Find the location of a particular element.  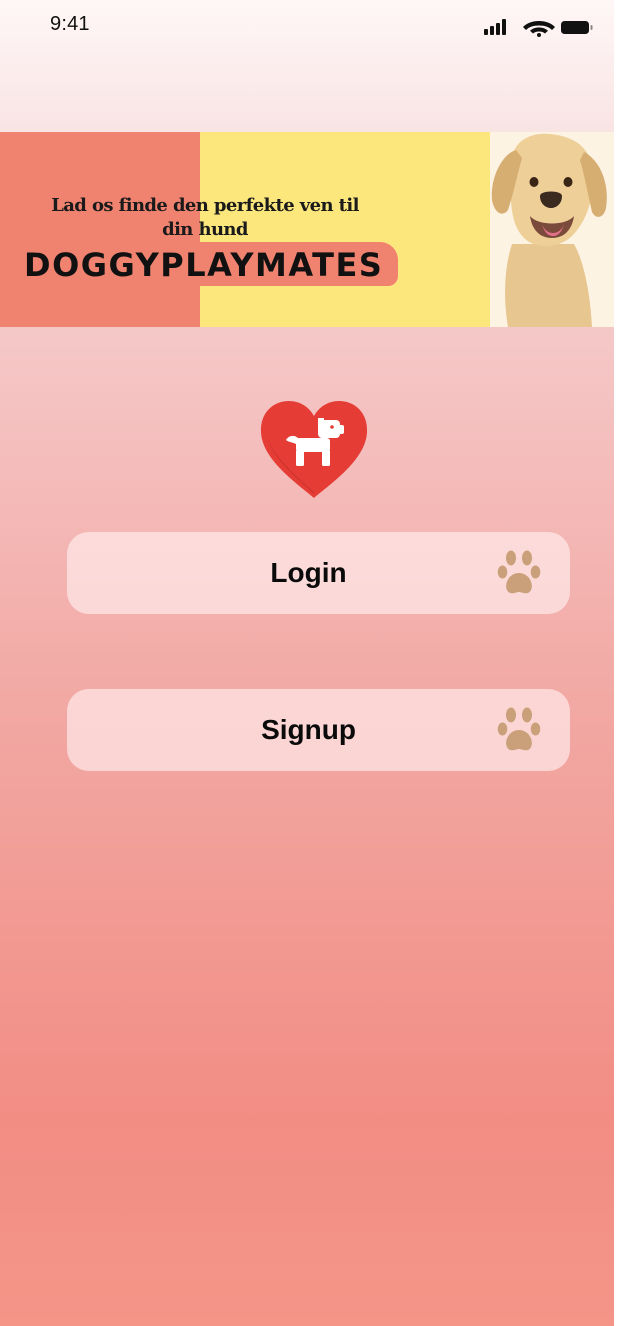

status-time: 9:41 is located at coordinates (70, 24).